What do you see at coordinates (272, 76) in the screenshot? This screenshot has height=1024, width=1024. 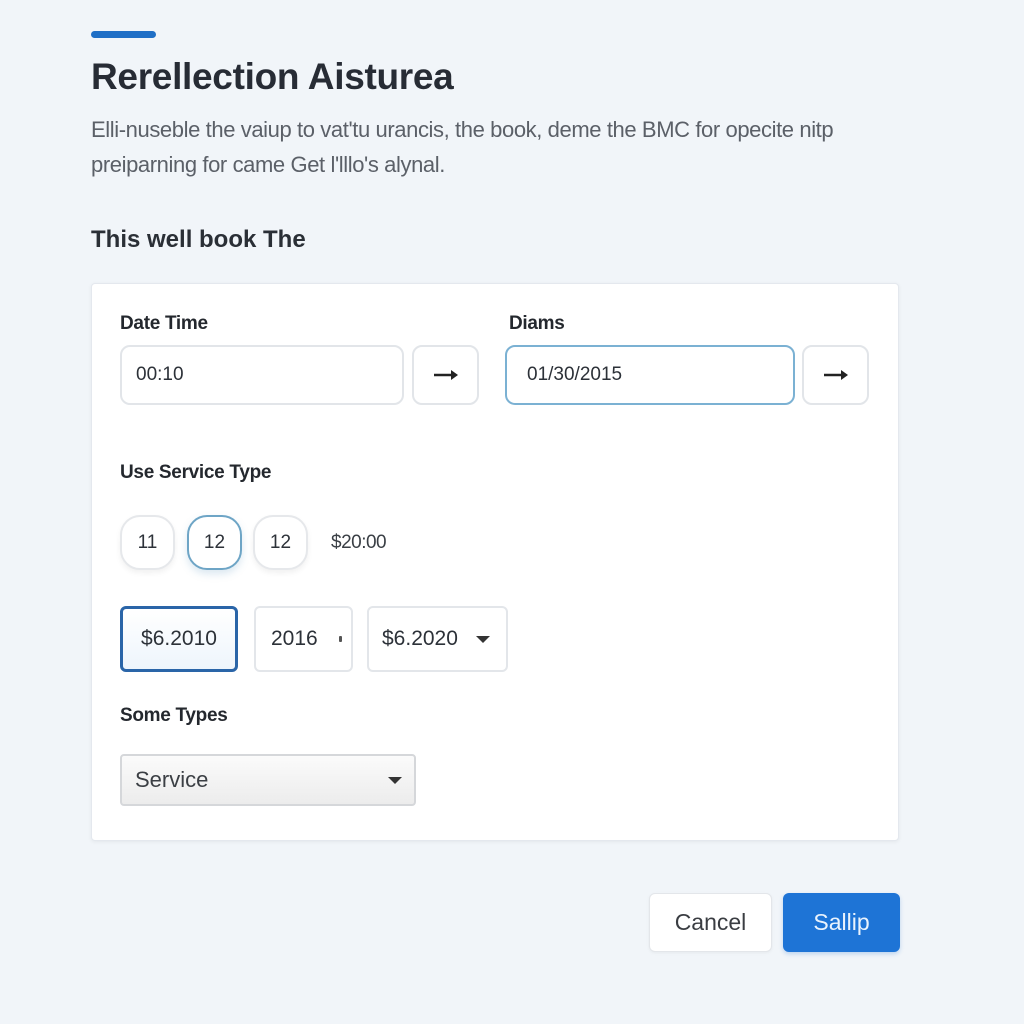 I see `page-title: Rerellection Aisturea` at bounding box center [272, 76].